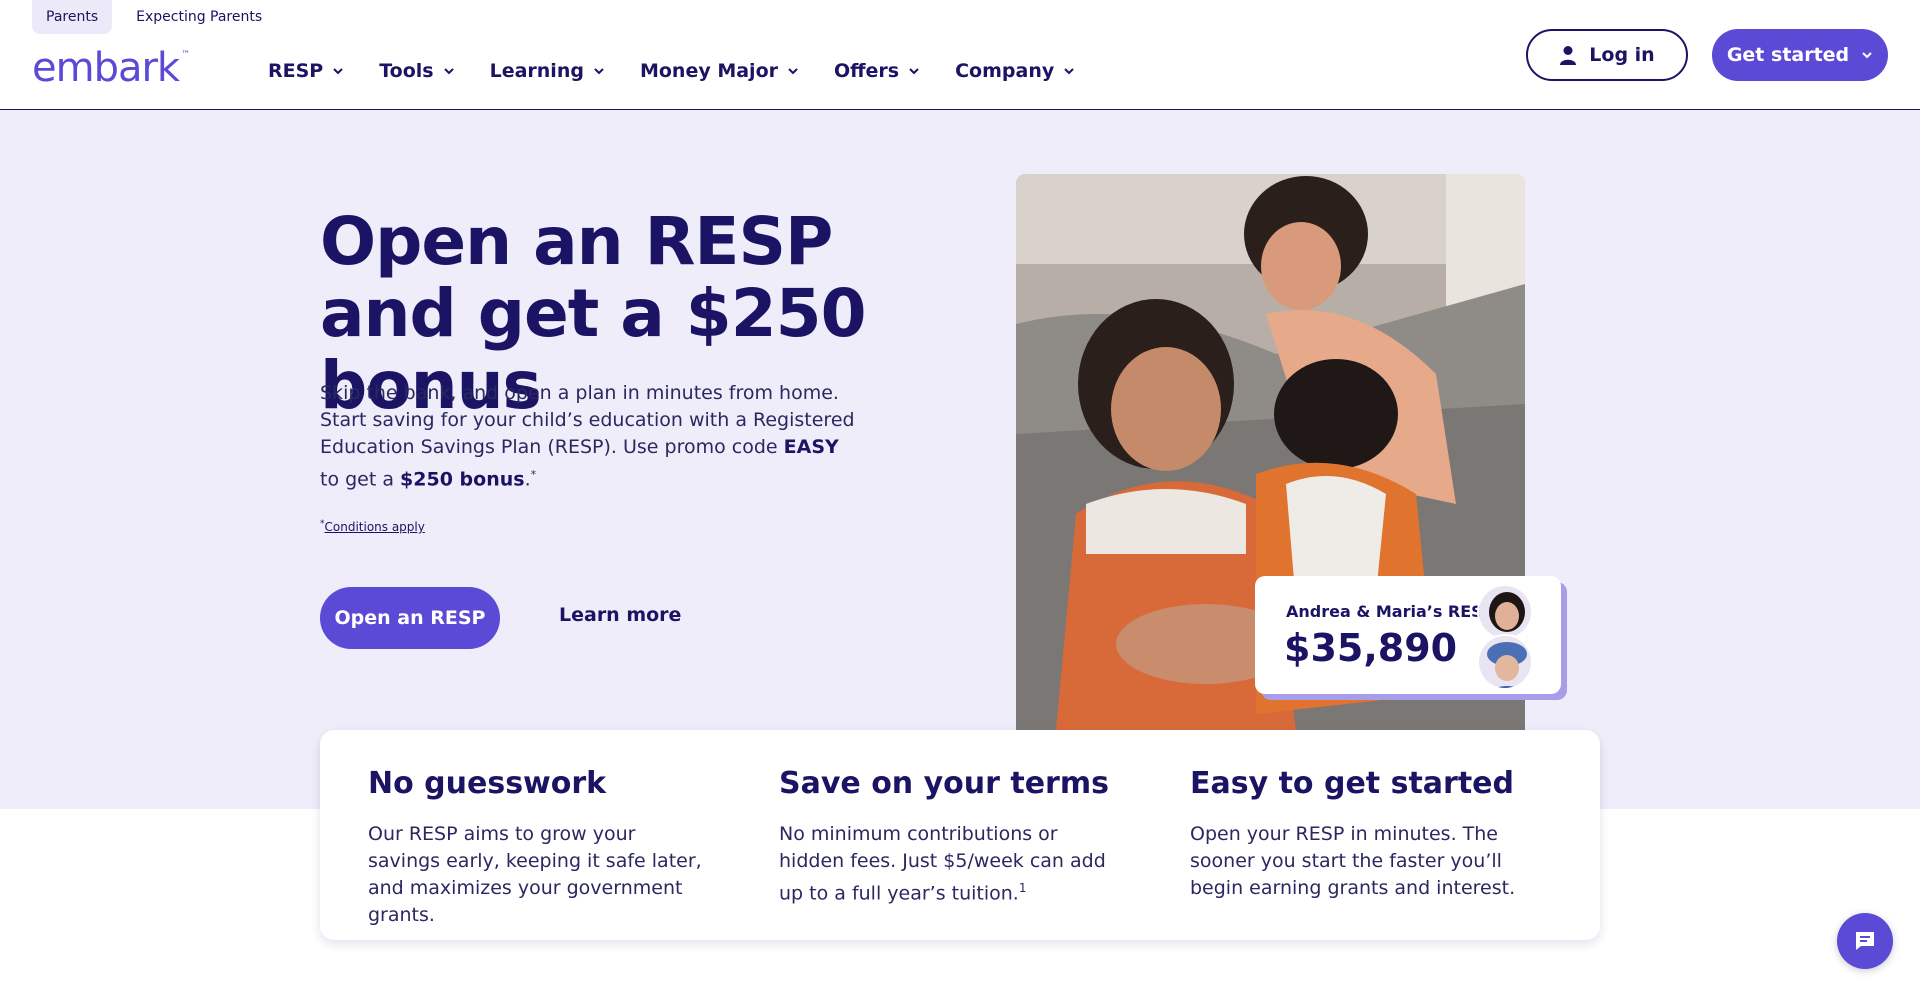  What do you see at coordinates (944, 783) in the screenshot?
I see `feature-title: Save on your terms` at bounding box center [944, 783].